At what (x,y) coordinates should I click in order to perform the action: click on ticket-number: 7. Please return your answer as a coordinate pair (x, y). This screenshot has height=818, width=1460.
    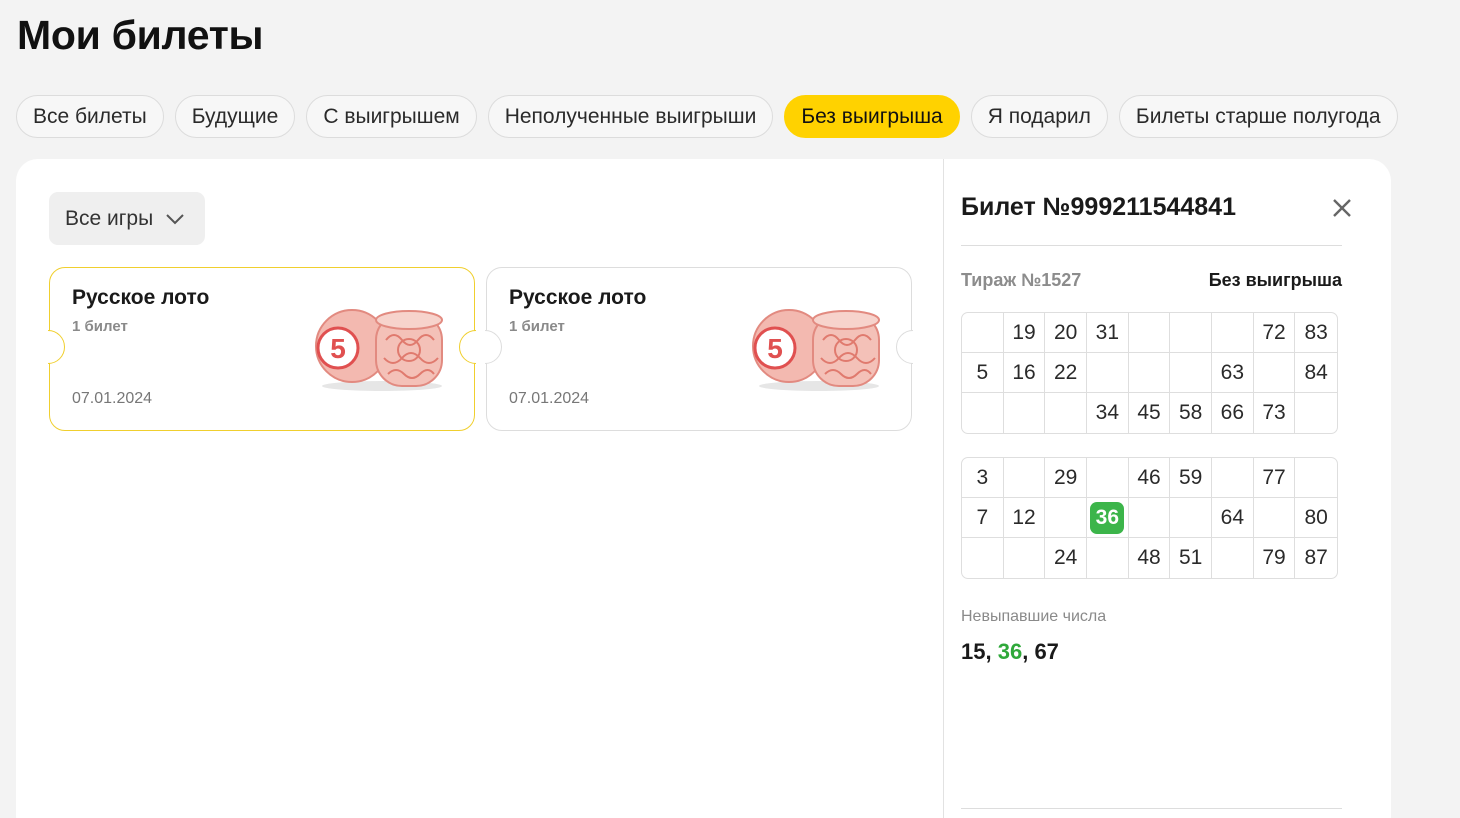
    Looking at the image, I should click on (982, 517).